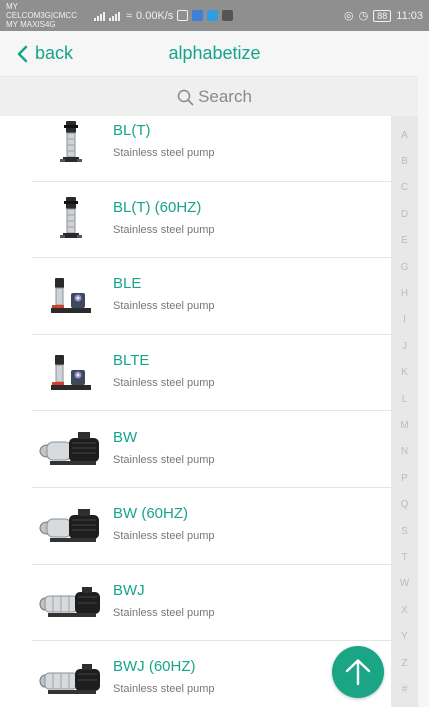  I want to click on right-edge, so click(423, 369).